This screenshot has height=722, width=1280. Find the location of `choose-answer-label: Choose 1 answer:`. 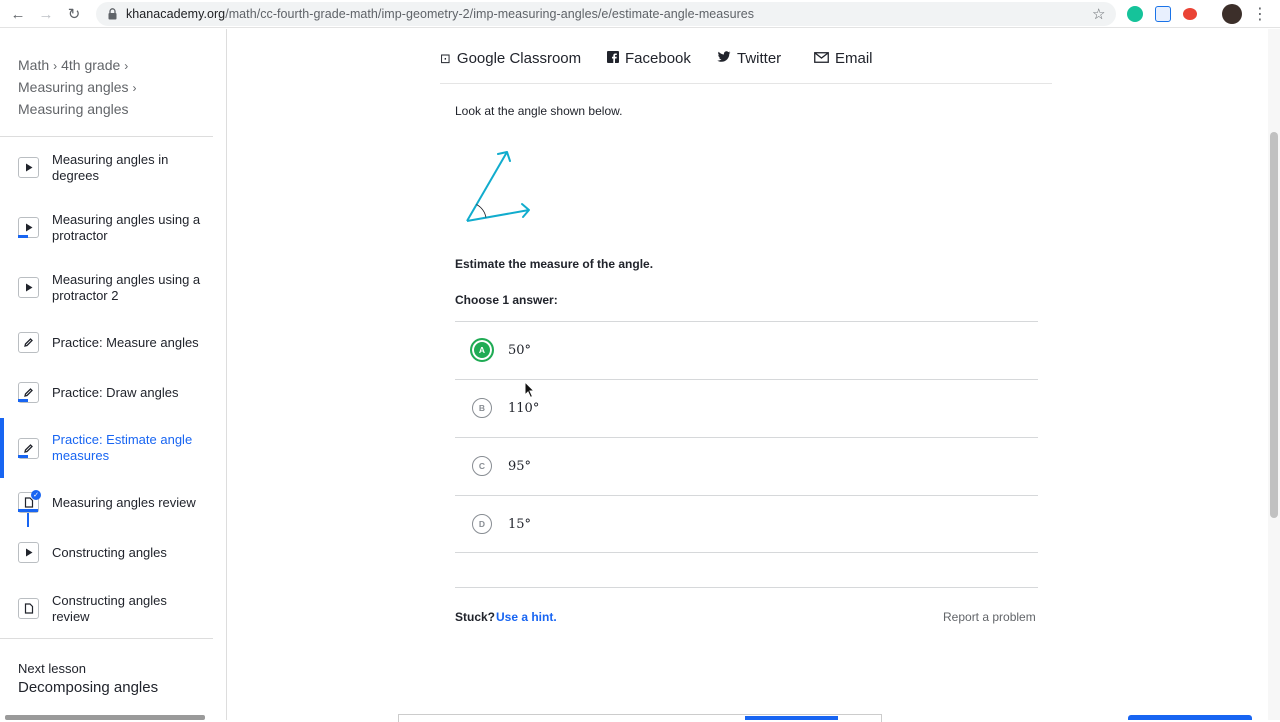

choose-answer-label: Choose 1 answer: is located at coordinates (506, 300).